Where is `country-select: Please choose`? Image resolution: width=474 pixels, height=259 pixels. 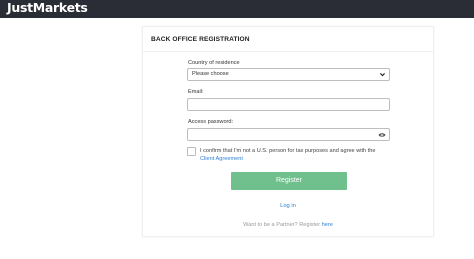 country-select: Please choose is located at coordinates (288, 74).